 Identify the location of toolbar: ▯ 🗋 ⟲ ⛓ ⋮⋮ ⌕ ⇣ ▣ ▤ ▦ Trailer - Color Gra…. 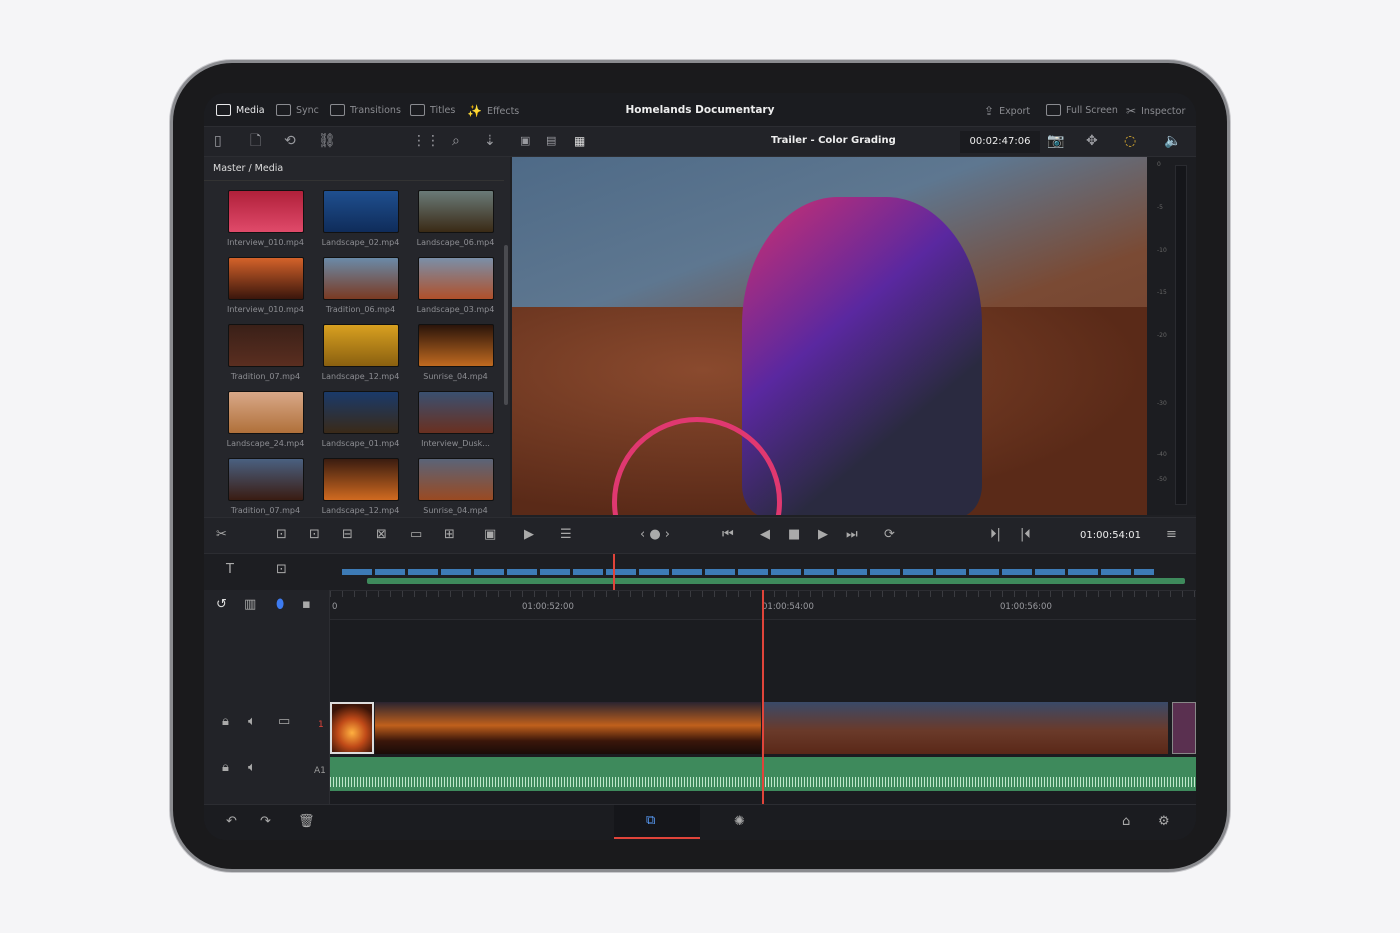
(700, 142).